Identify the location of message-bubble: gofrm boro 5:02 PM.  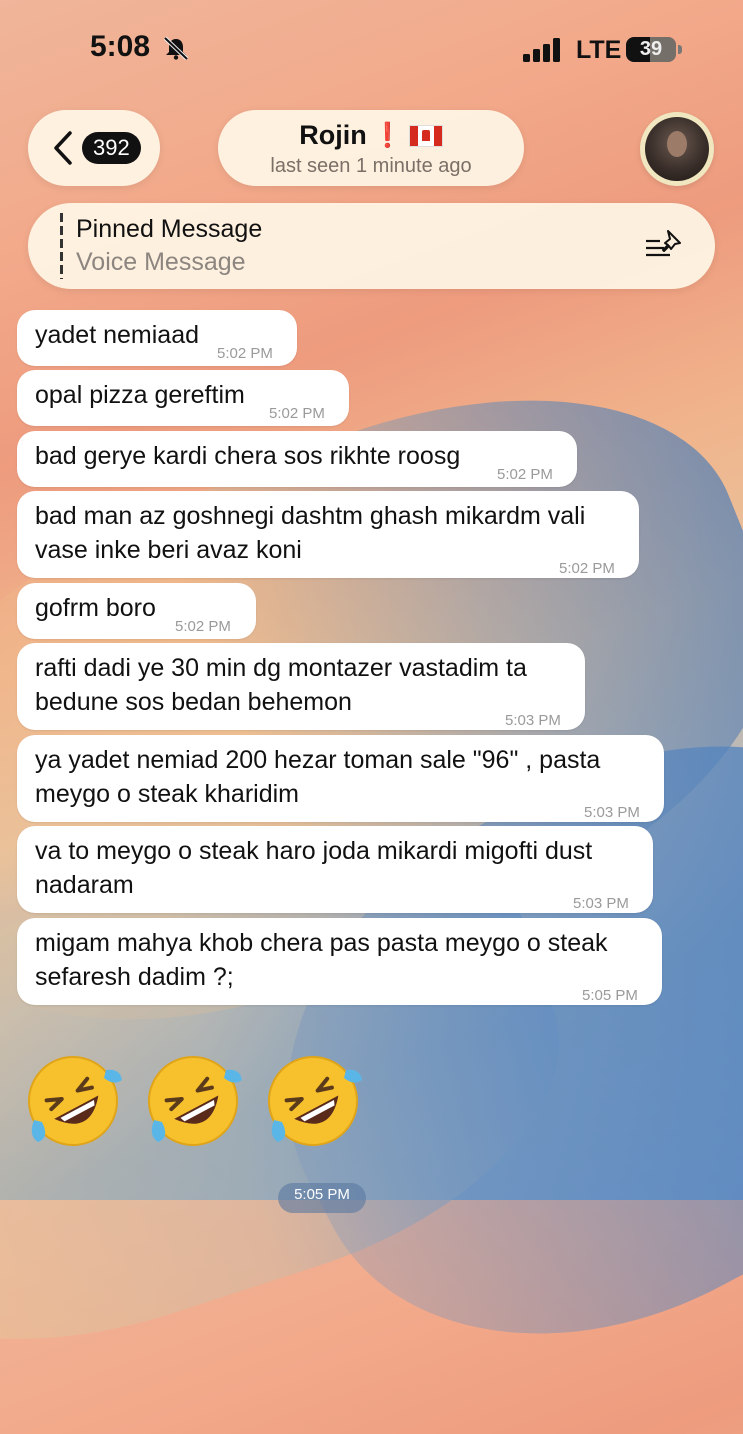
(136, 611).